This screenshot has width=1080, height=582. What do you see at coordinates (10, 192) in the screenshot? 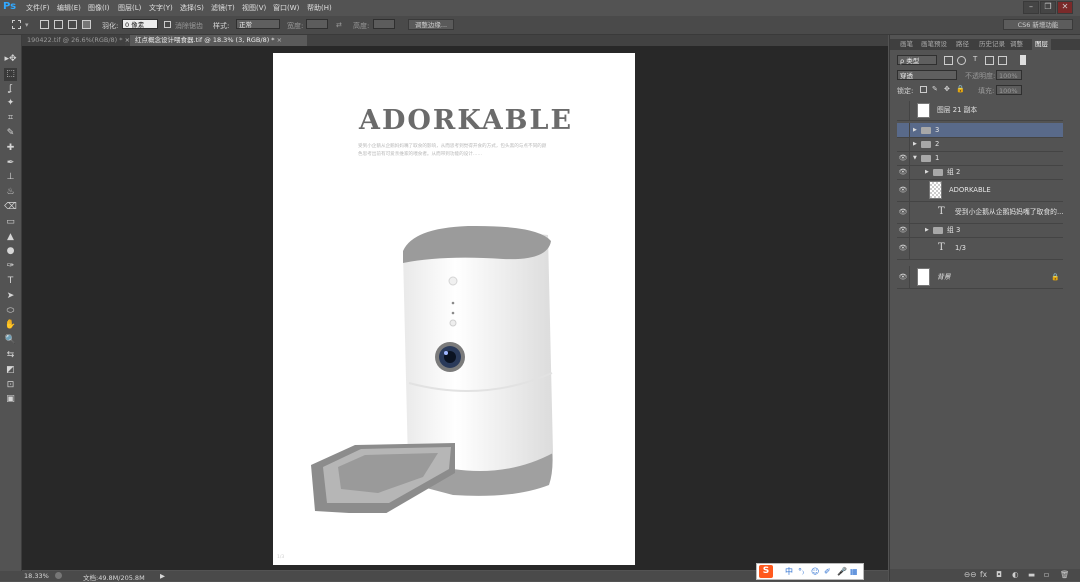
I see `history-brush-tool-icon: ♨` at bounding box center [10, 192].